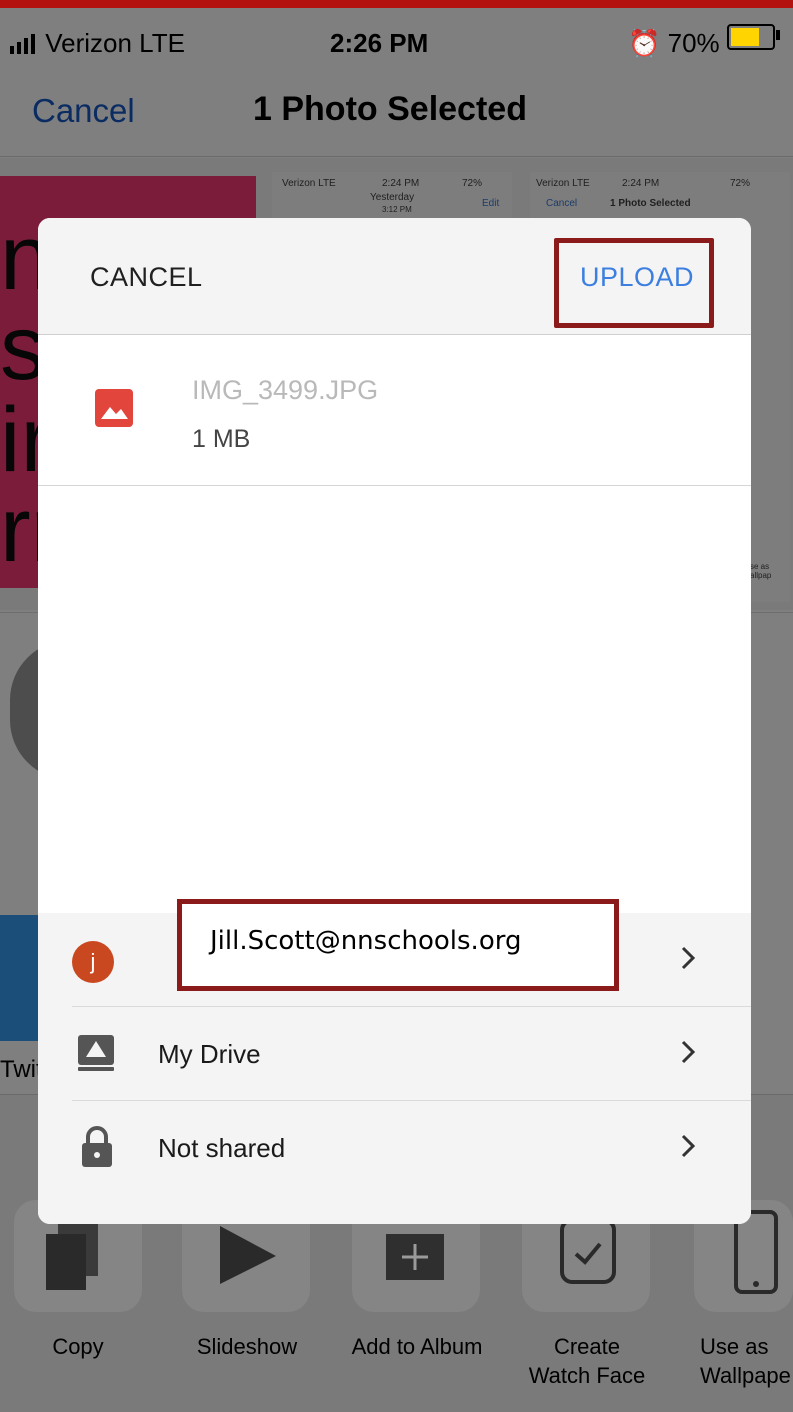 The image size is (793, 1412). I want to click on sharing-row: Not shared, so click(411, 1147).